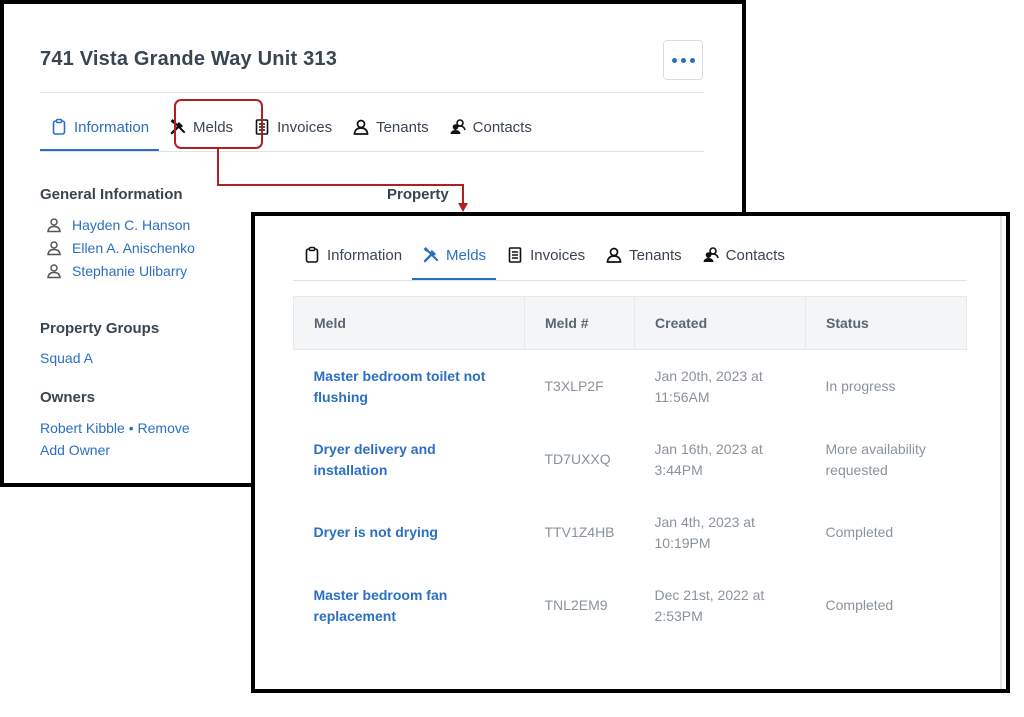 The width and height of the screenshot is (1024, 717). What do you see at coordinates (111, 194) in the screenshot?
I see `general-information-heading: General Information` at bounding box center [111, 194].